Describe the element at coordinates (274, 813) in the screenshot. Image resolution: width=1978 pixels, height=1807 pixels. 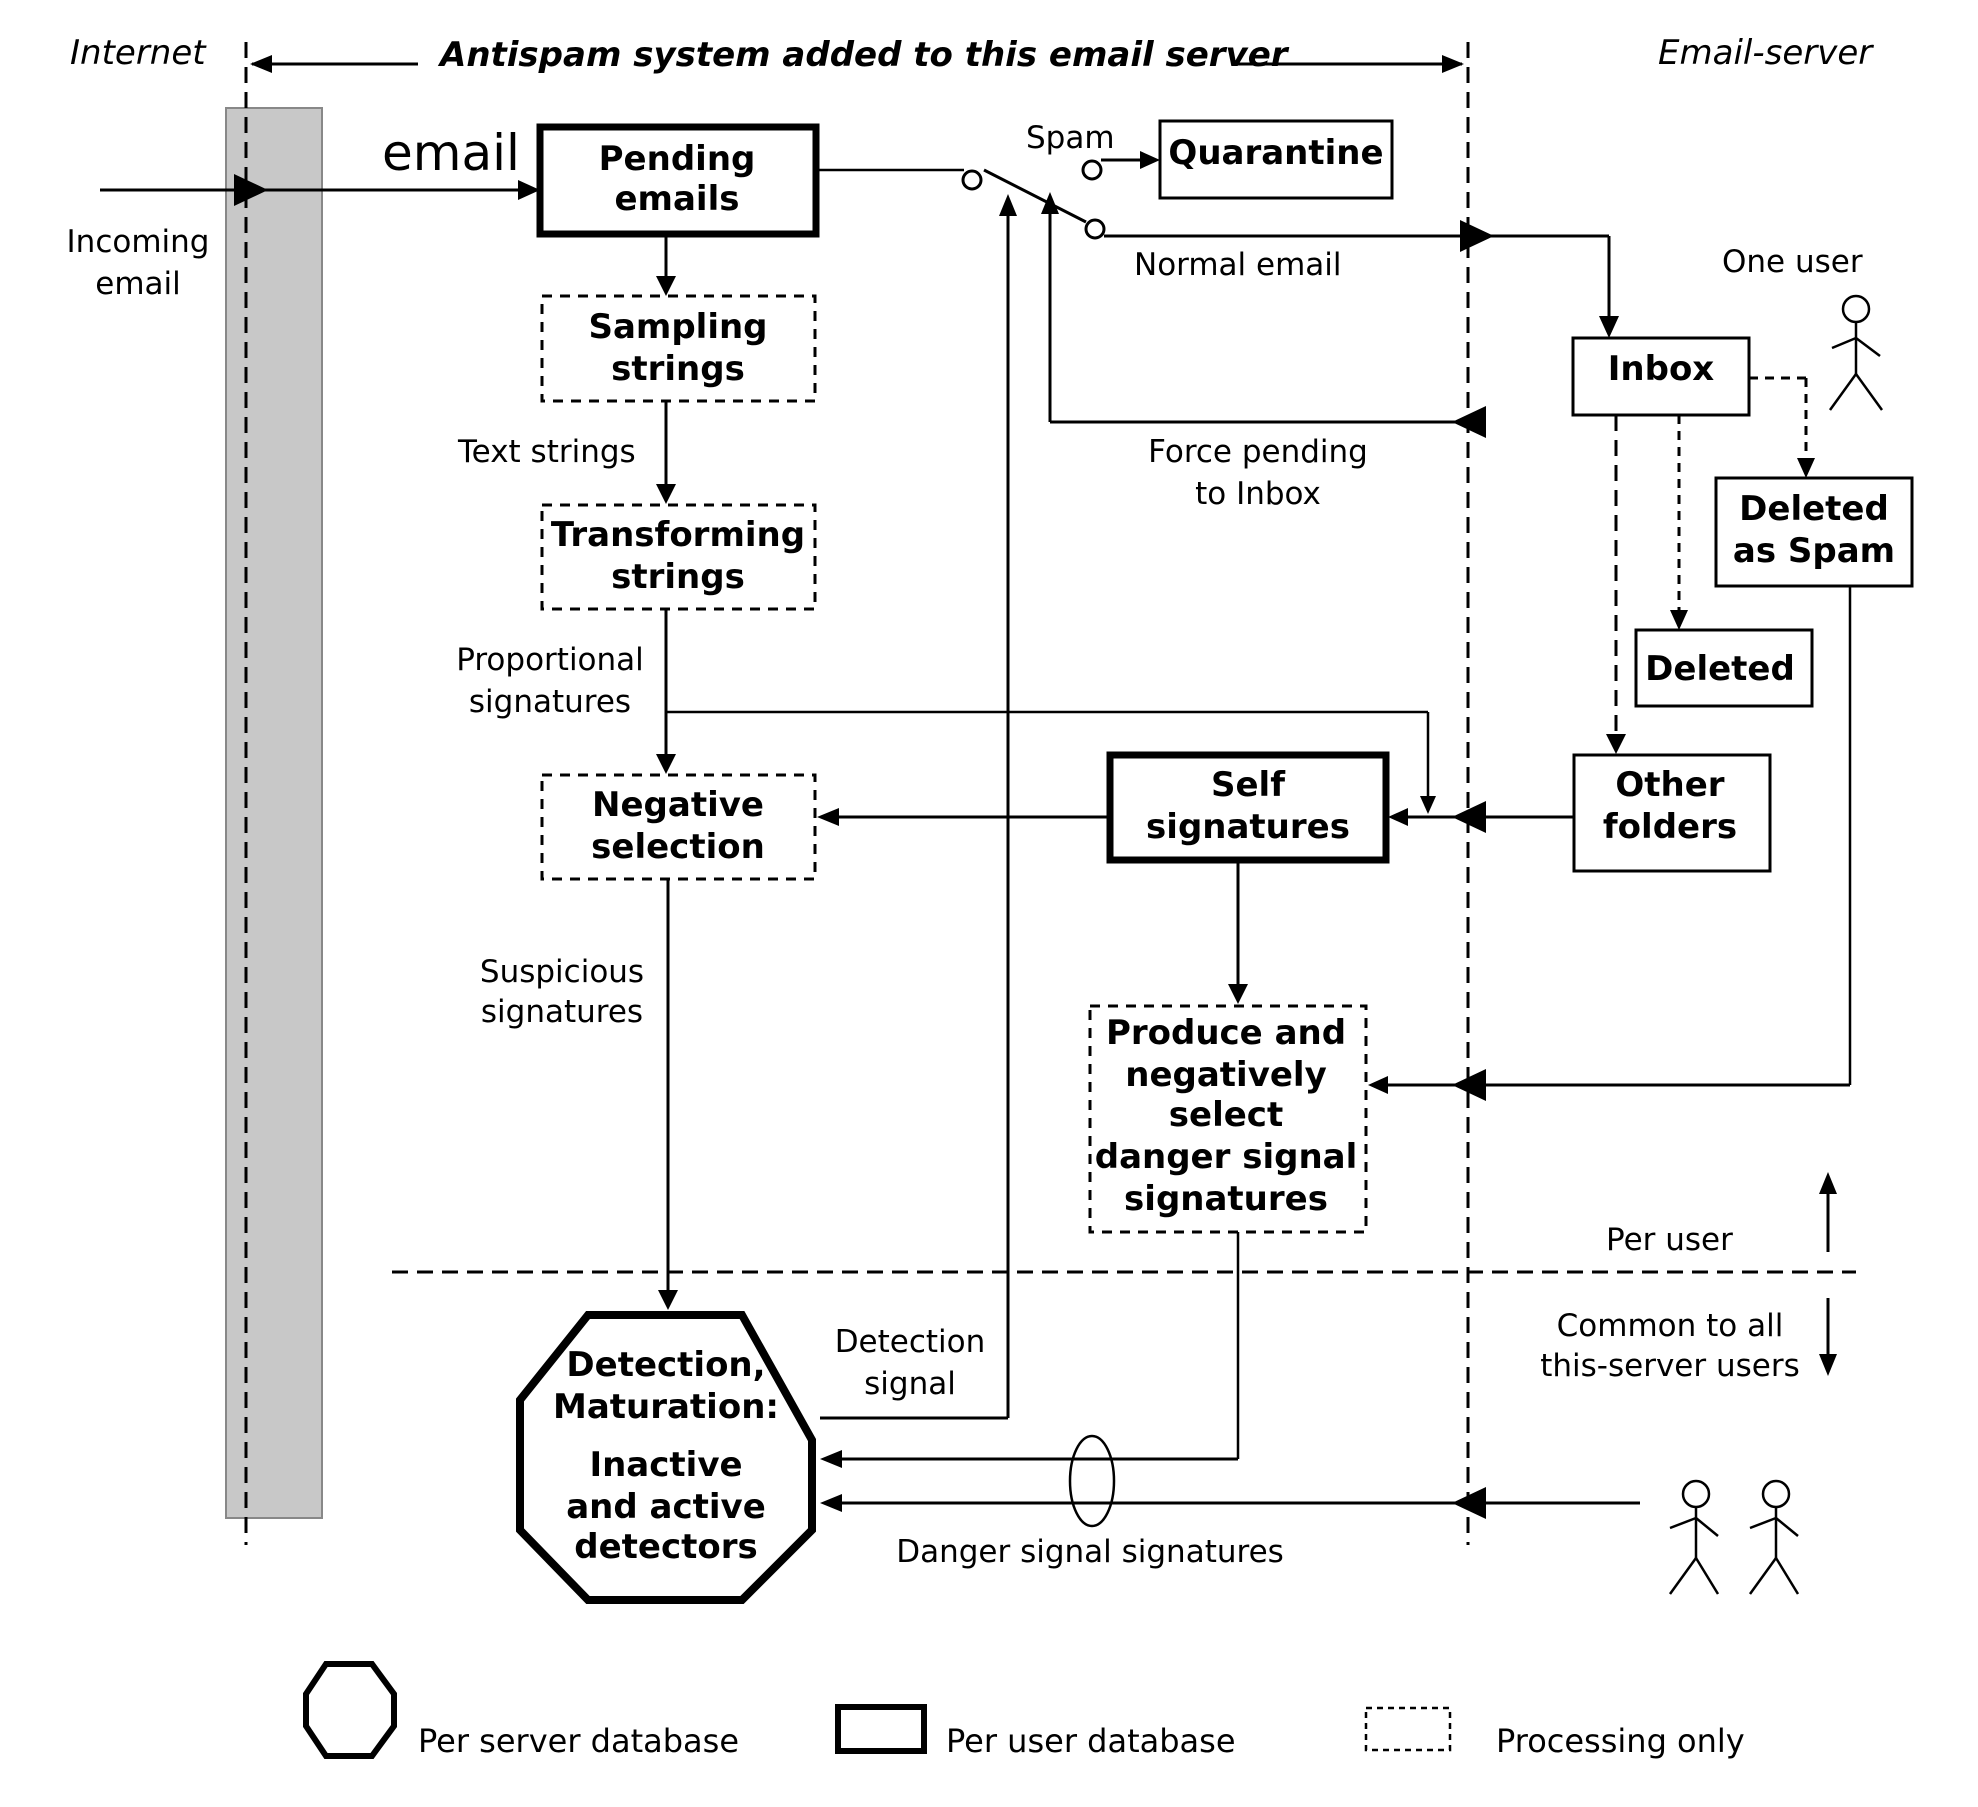
I see `internet-boundary-bar` at that location.